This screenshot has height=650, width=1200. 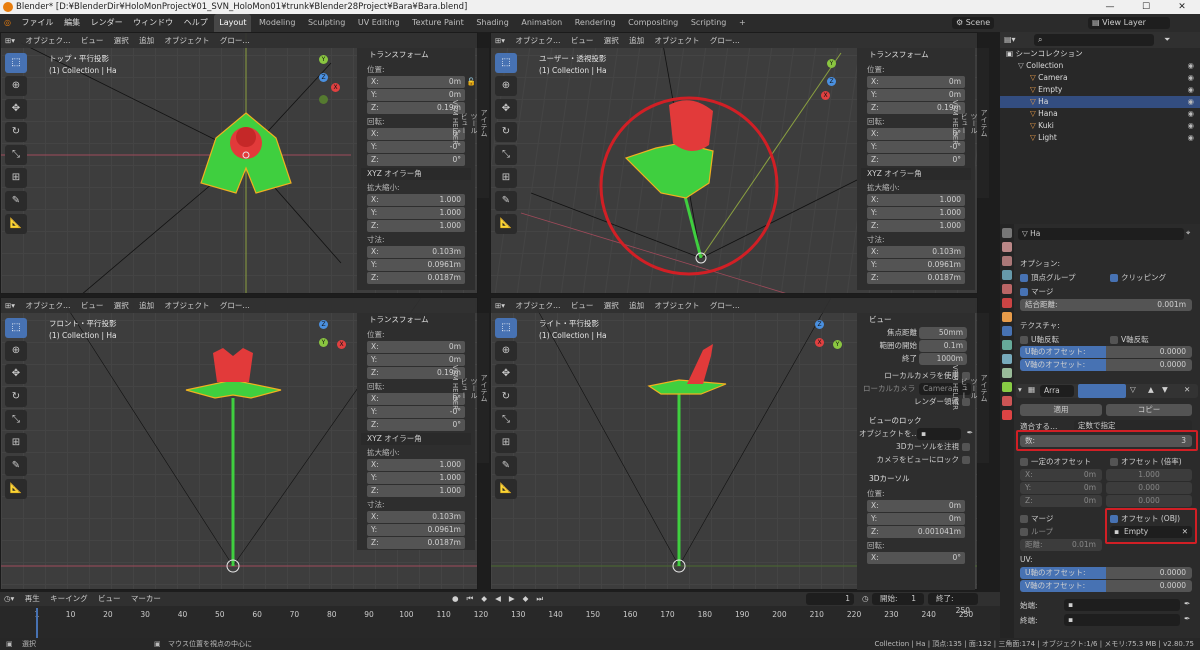 I want to click on outliner-item-hana: ▽ Hana ◉, so click(x=1100, y=114).